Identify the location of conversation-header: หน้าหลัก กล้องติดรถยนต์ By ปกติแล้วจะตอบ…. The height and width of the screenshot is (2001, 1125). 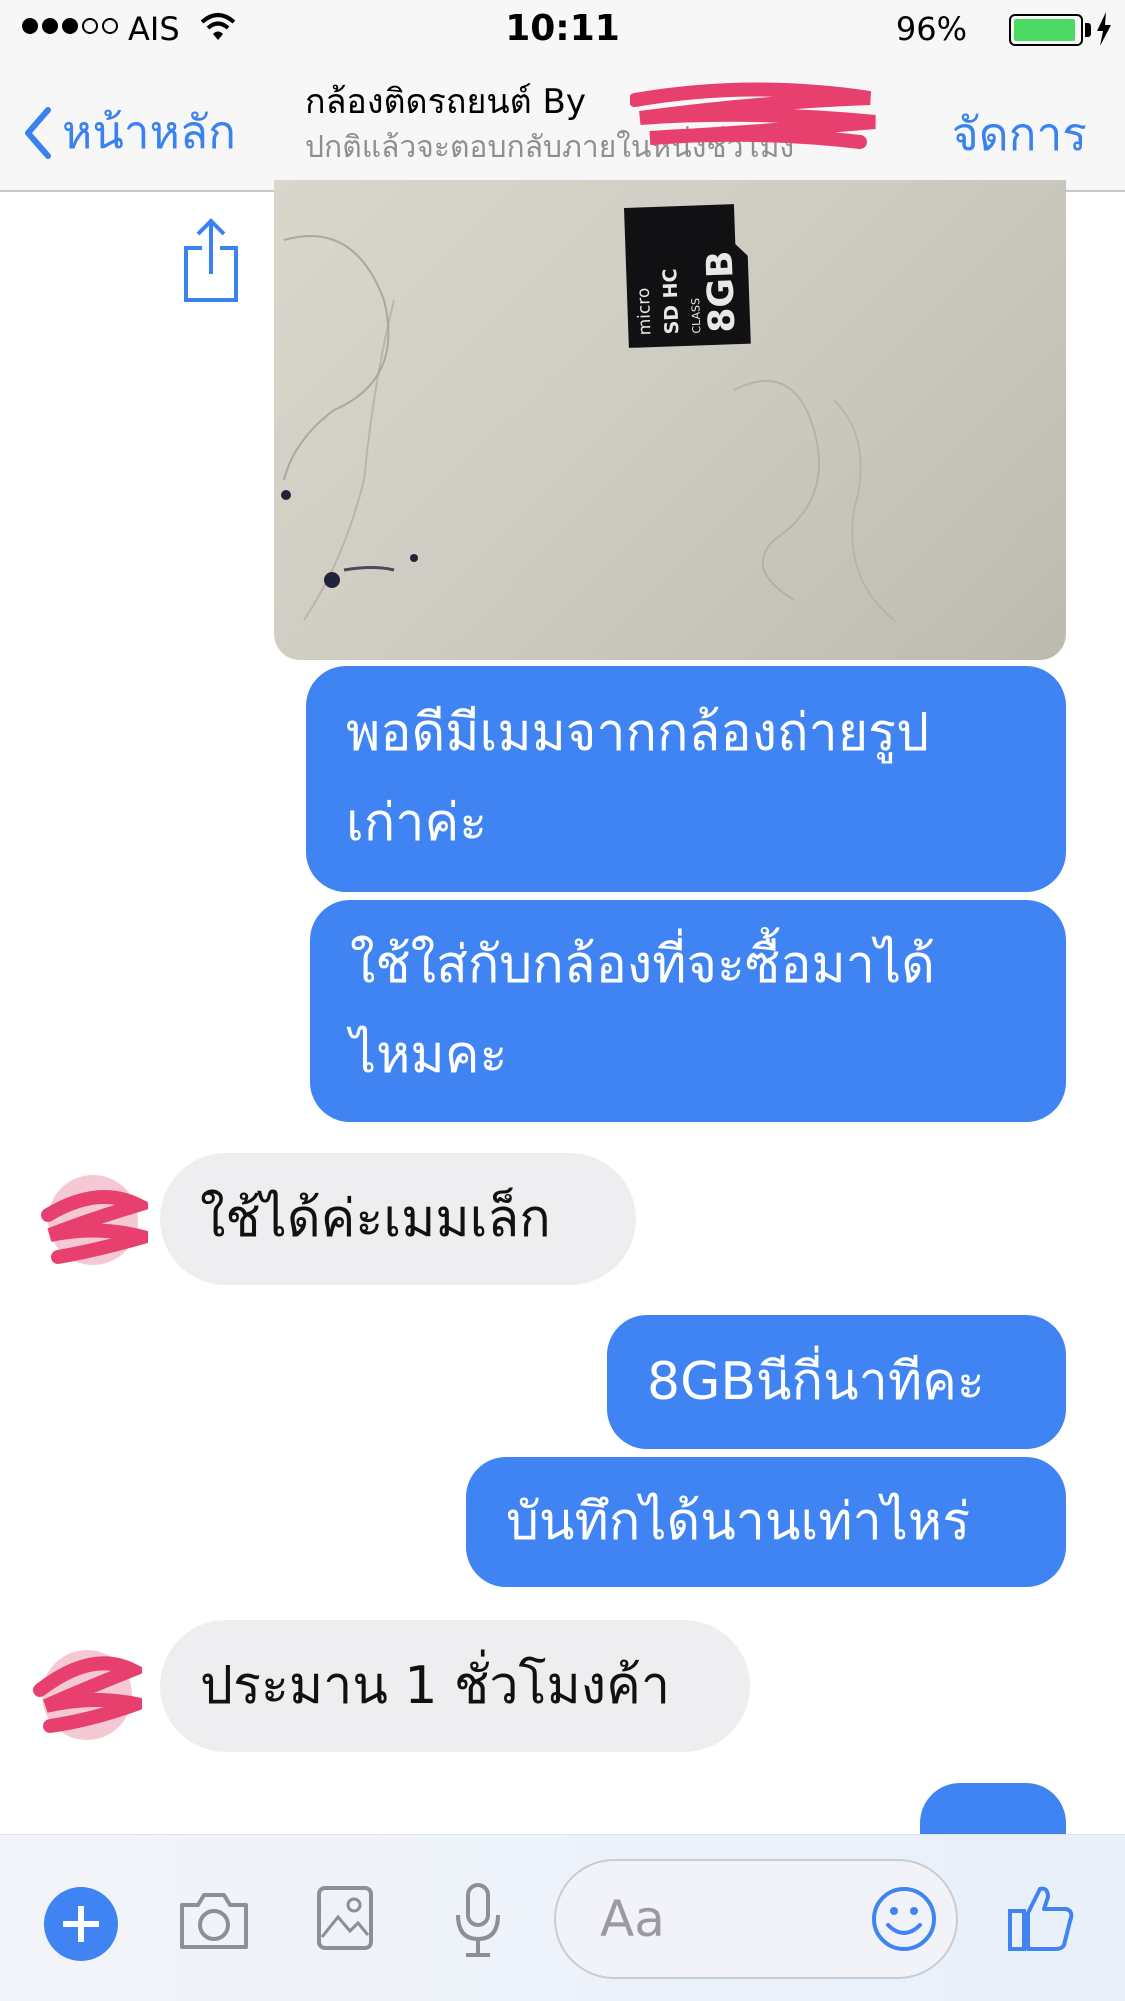
(562, 126).